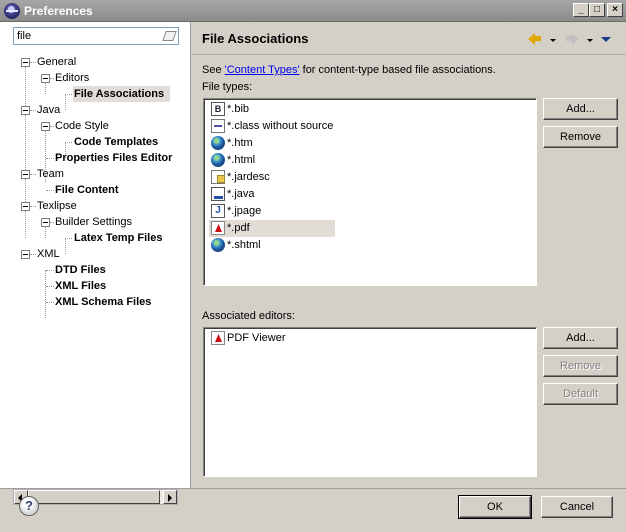 The width and height of the screenshot is (626, 532). What do you see at coordinates (58, 11) in the screenshot?
I see `window-title: Preferences` at bounding box center [58, 11].